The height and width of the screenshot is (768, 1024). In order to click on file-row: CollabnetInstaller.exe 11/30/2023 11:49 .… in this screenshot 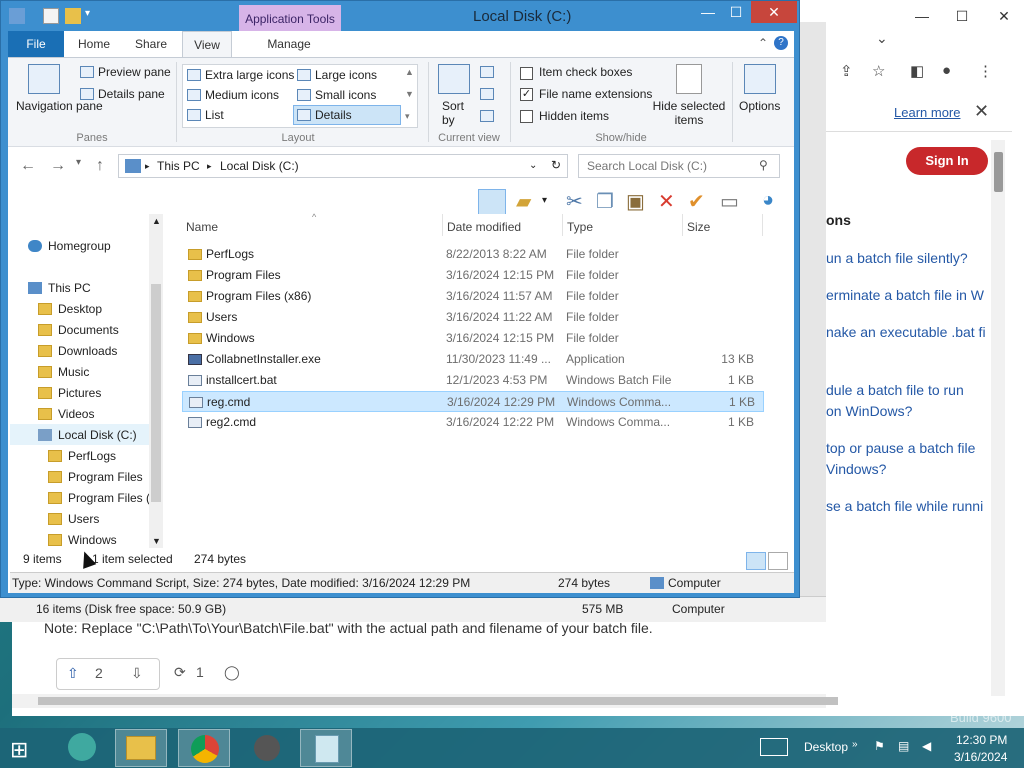, I will do `click(473, 359)`.